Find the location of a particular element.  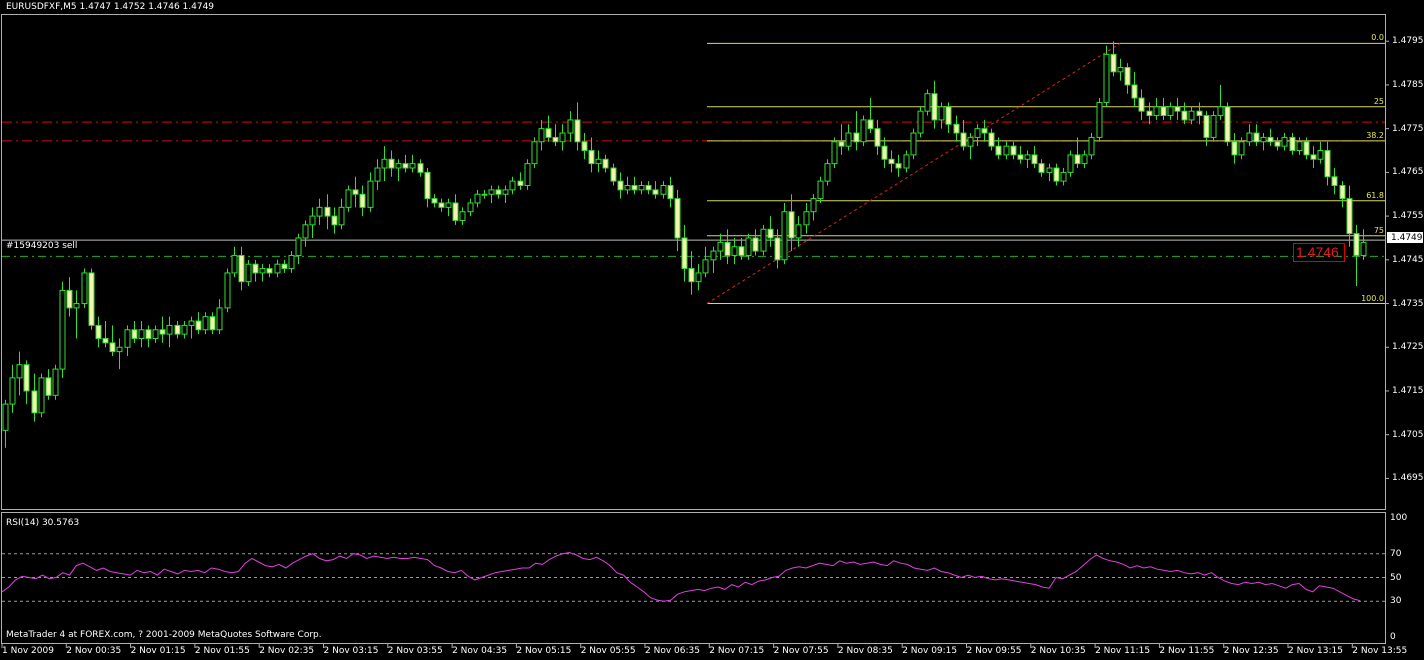

time-axis-label: 2 Nov 10:35 is located at coordinates (1058, 651).